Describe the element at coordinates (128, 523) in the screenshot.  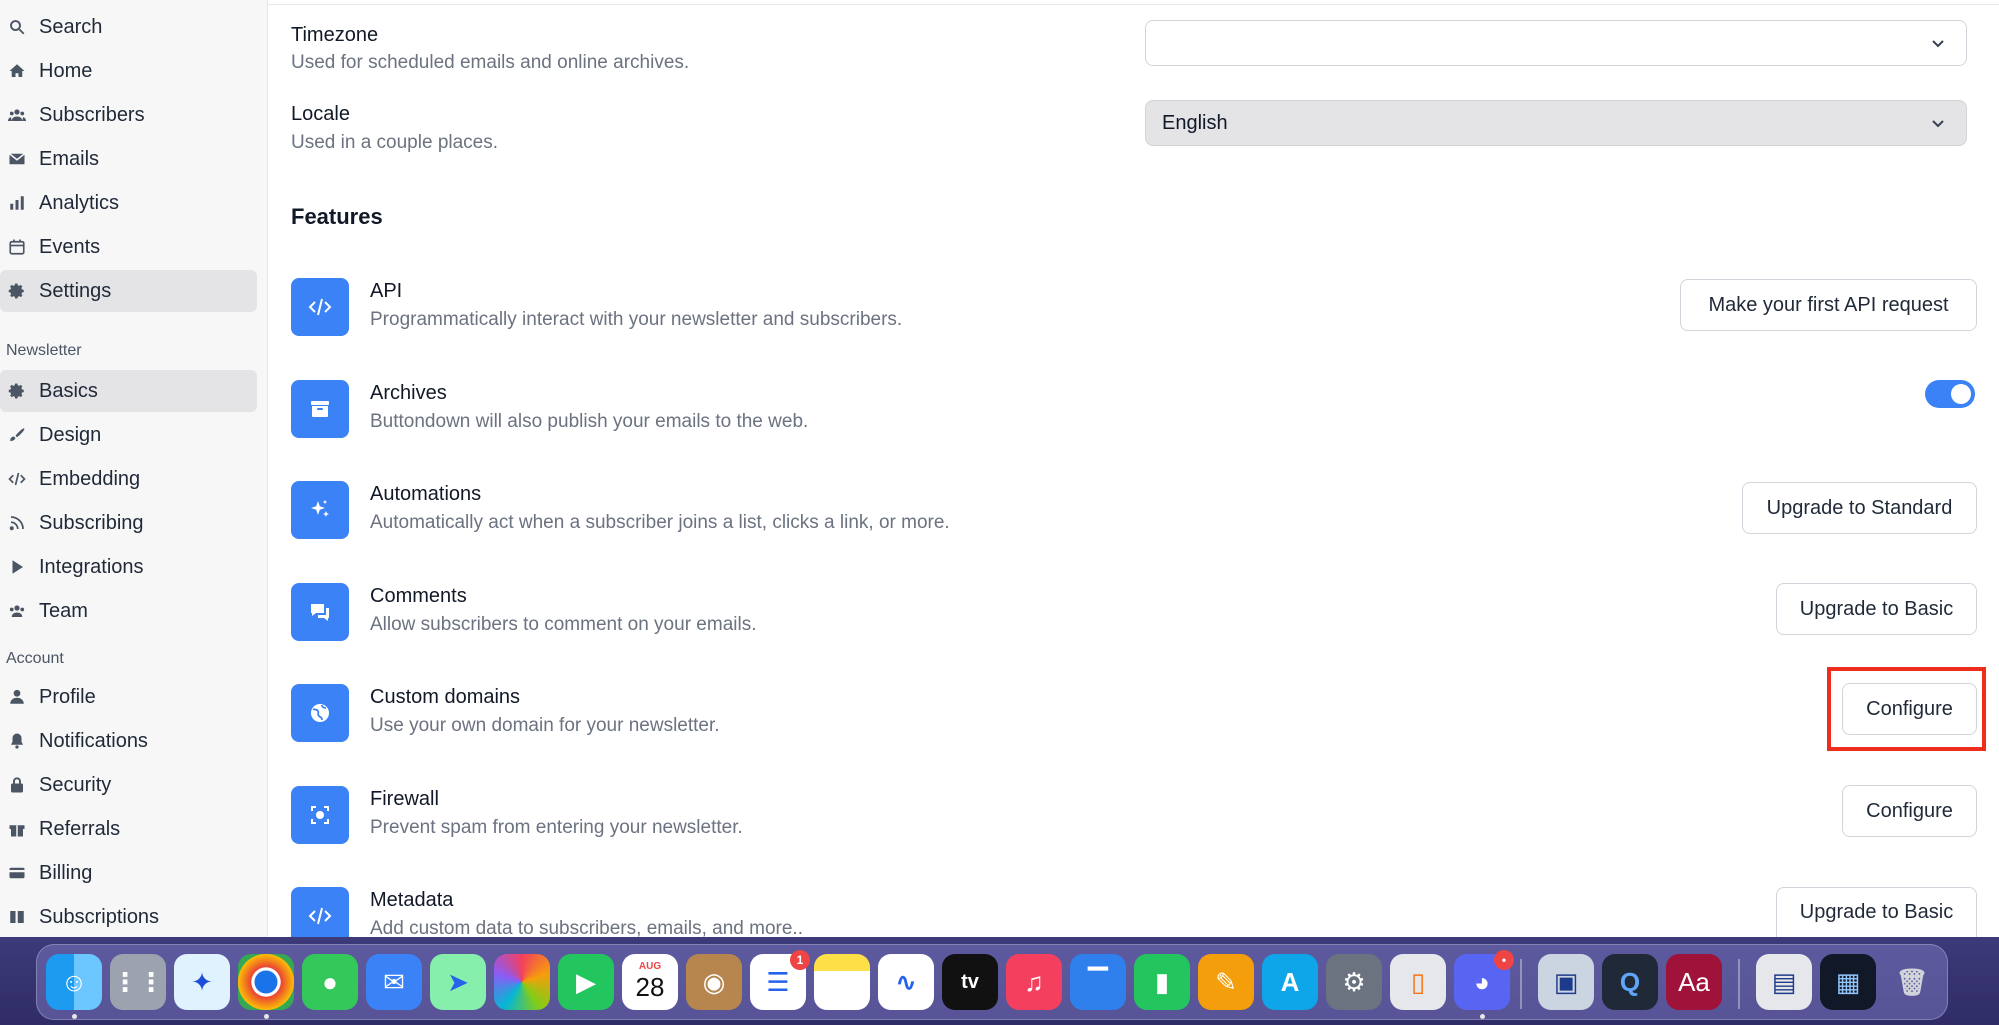
I see `sidebar-item-subscribing: Subscribing` at that location.